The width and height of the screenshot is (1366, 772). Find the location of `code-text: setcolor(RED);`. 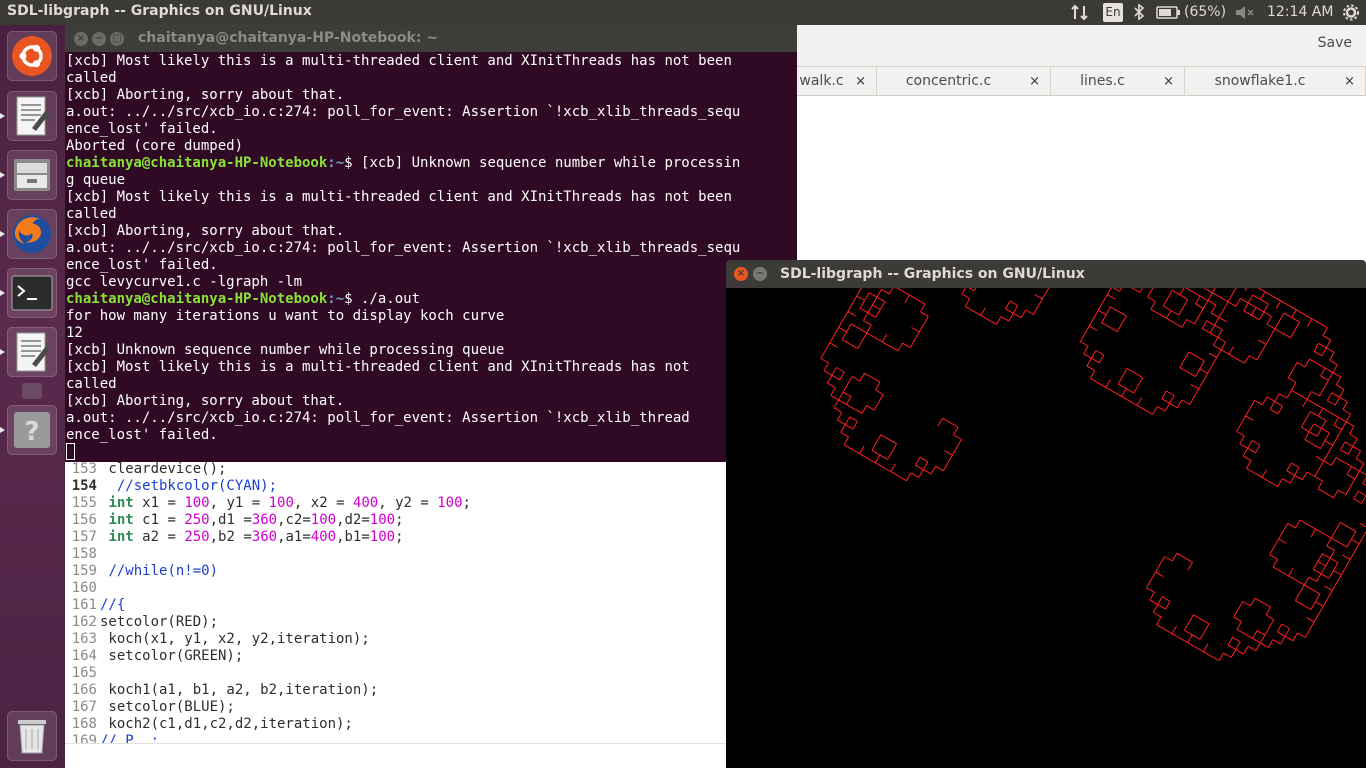

code-text: setcolor(RED); is located at coordinates (159, 622).